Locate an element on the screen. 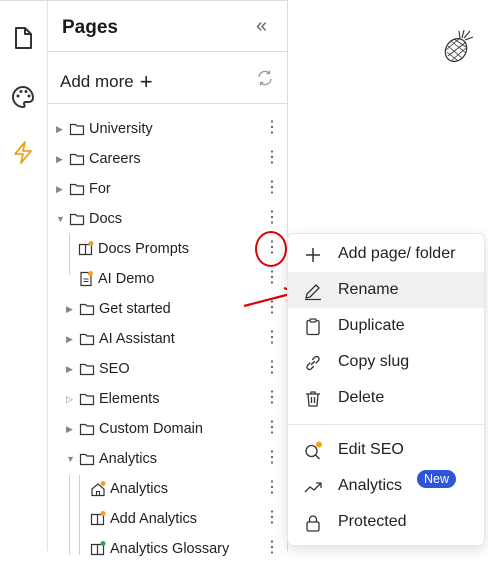 The image size is (488, 565). menu-item-protected: Protected is located at coordinates (386, 522).